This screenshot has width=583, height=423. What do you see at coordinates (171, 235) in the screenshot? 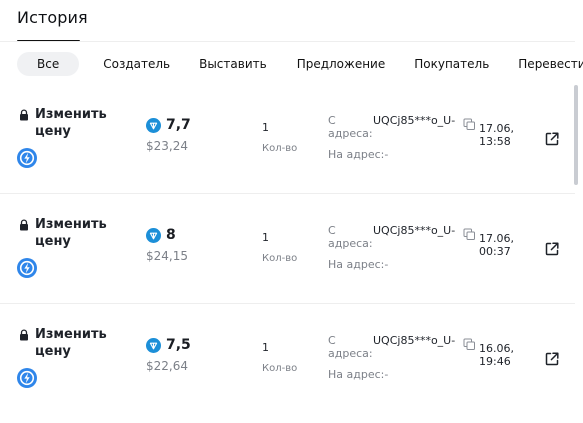
I see `price-ton: 8` at bounding box center [171, 235].